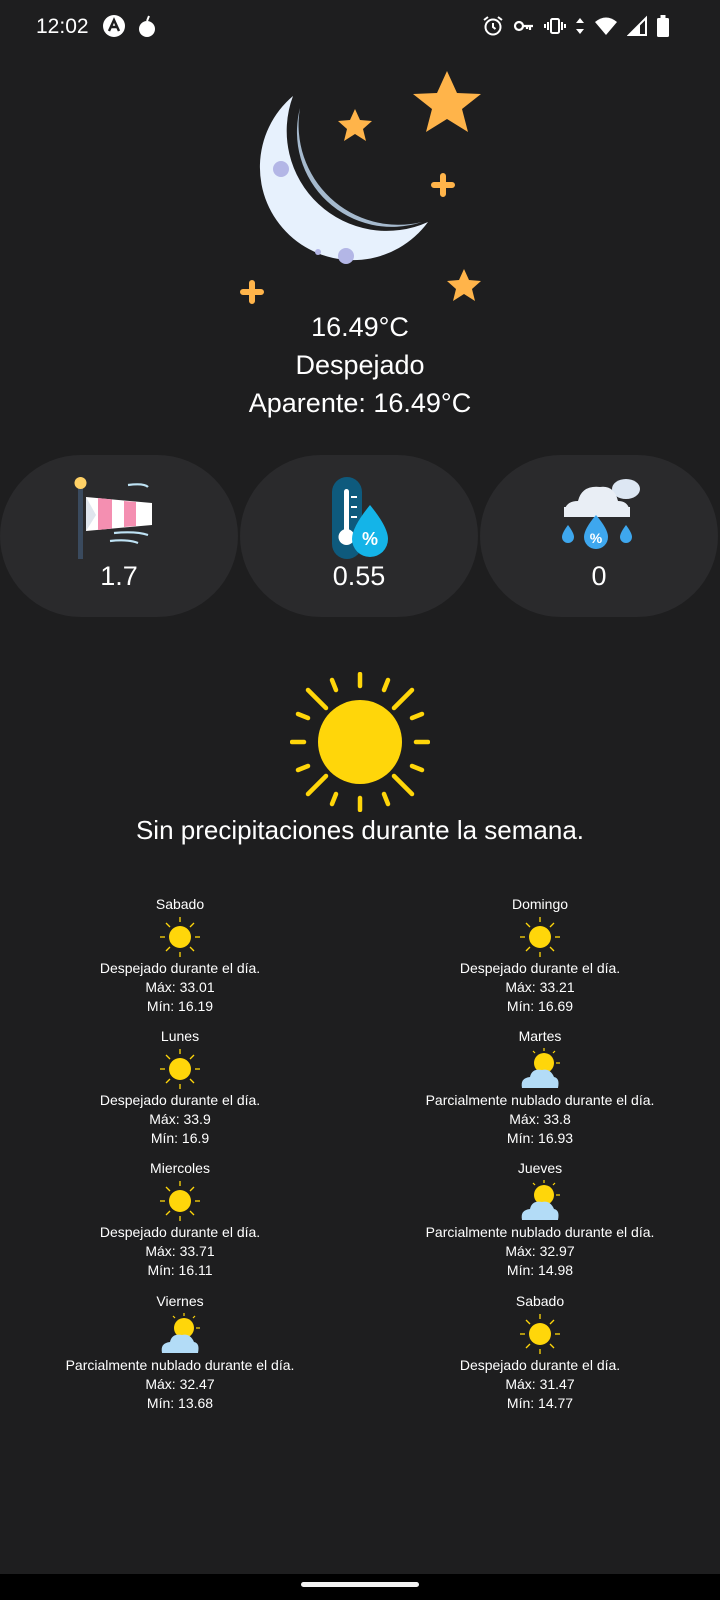 The height and width of the screenshot is (1600, 720). Describe the element at coordinates (180, 1119) in the screenshot. I see `forecast-max: Máx: 33.9` at that location.